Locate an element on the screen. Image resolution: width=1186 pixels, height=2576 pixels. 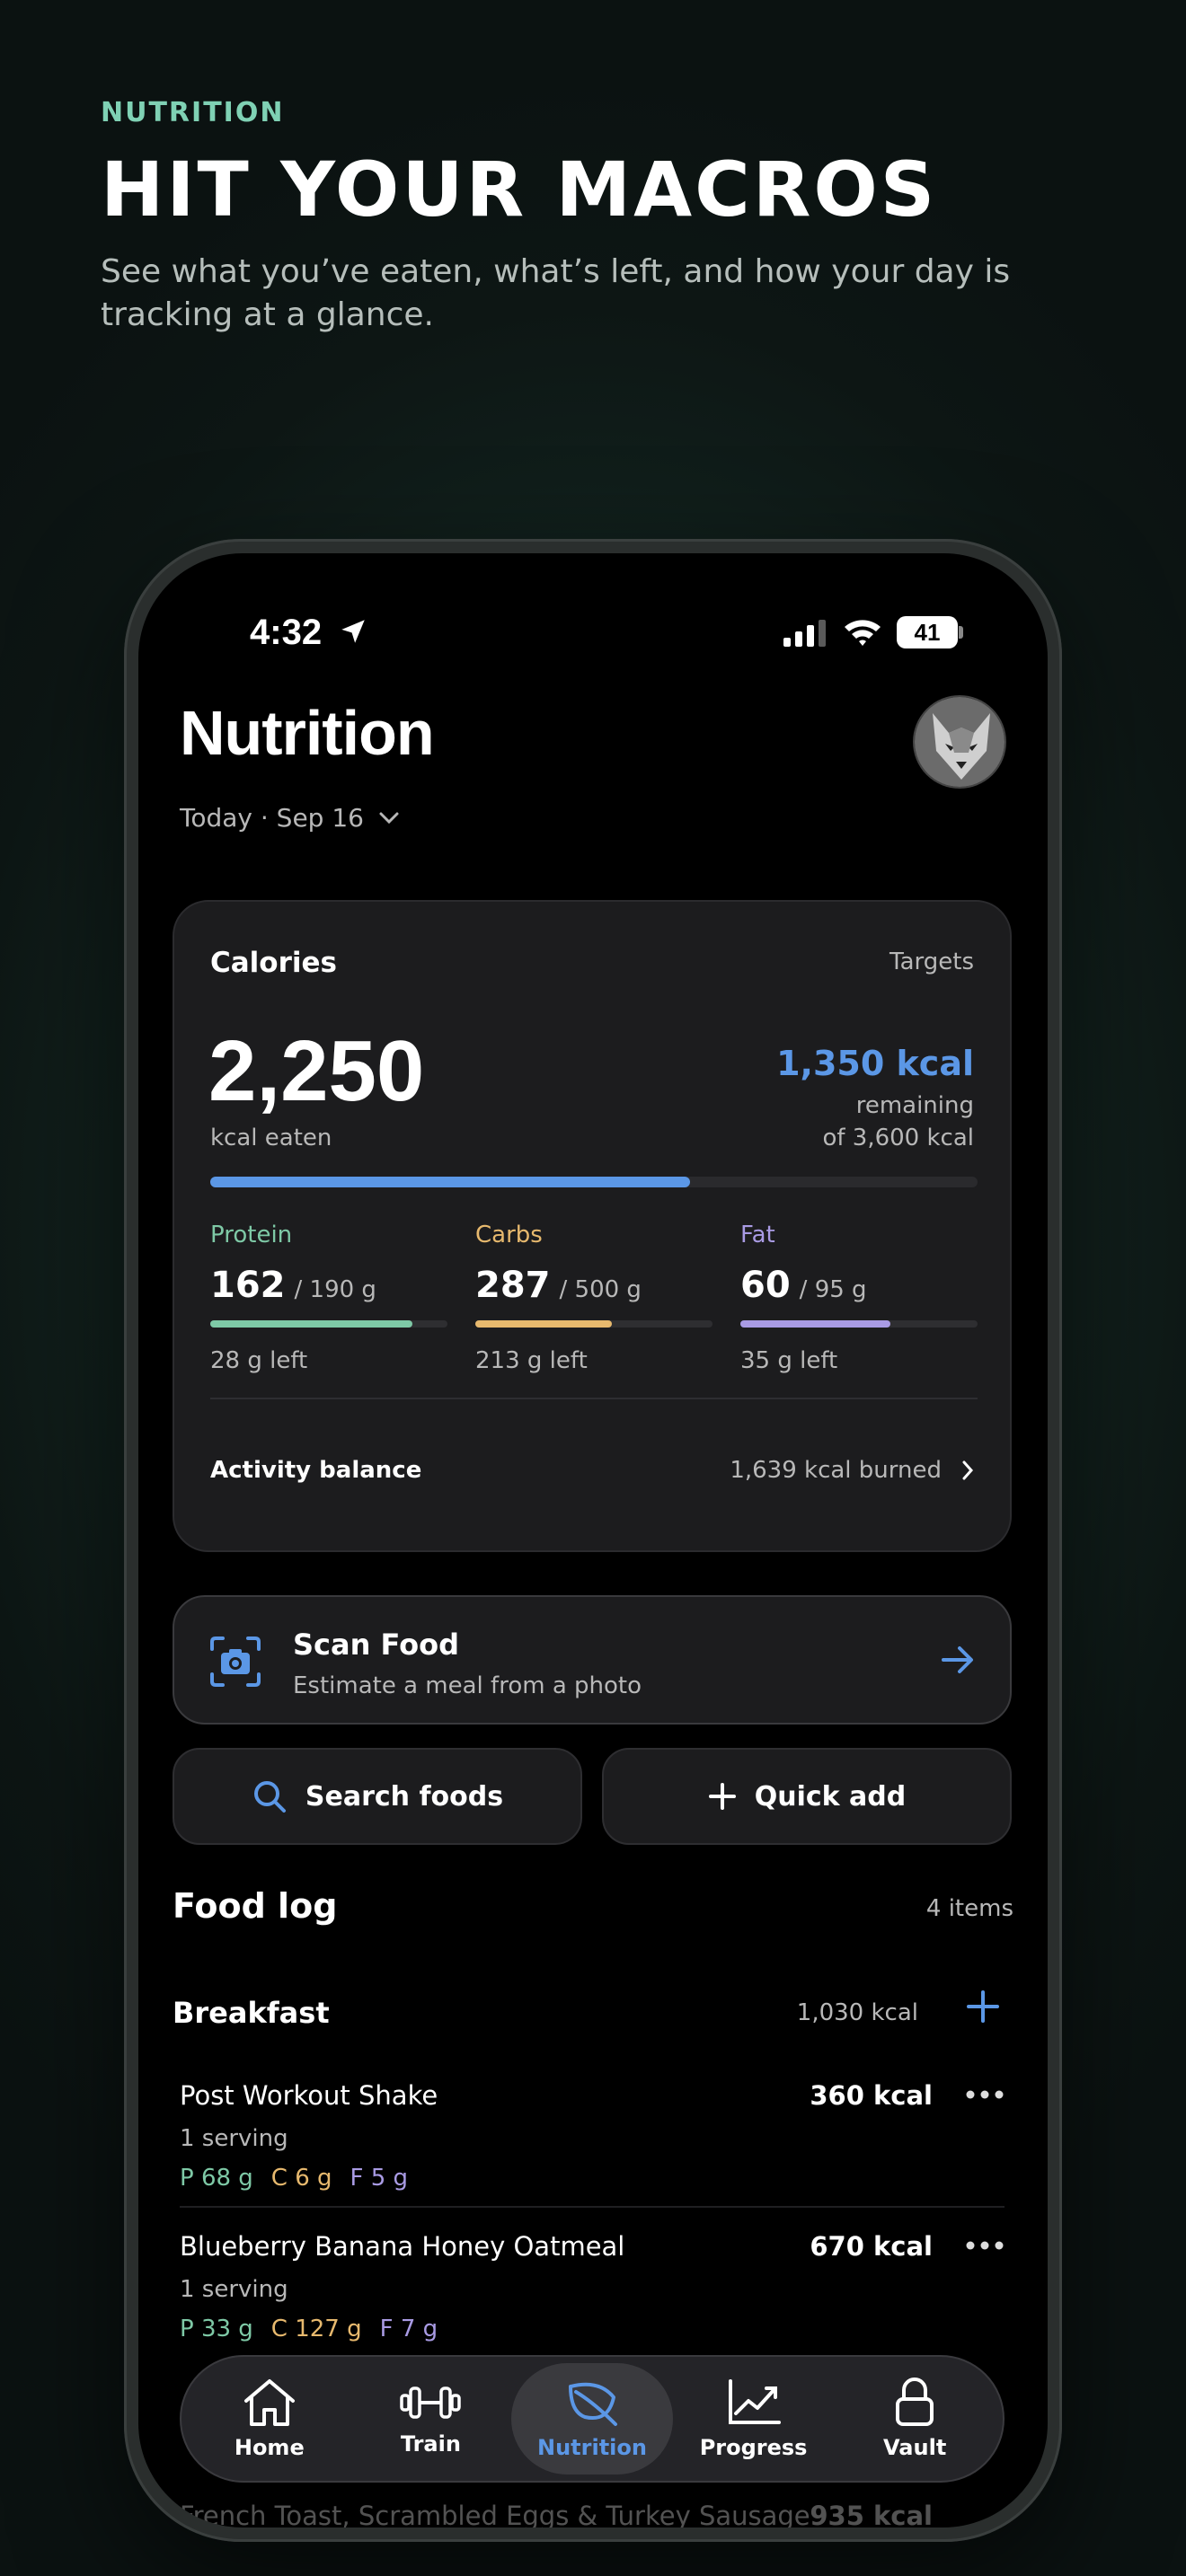
tab-vault: Vault is located at coordinates (915, 2419).